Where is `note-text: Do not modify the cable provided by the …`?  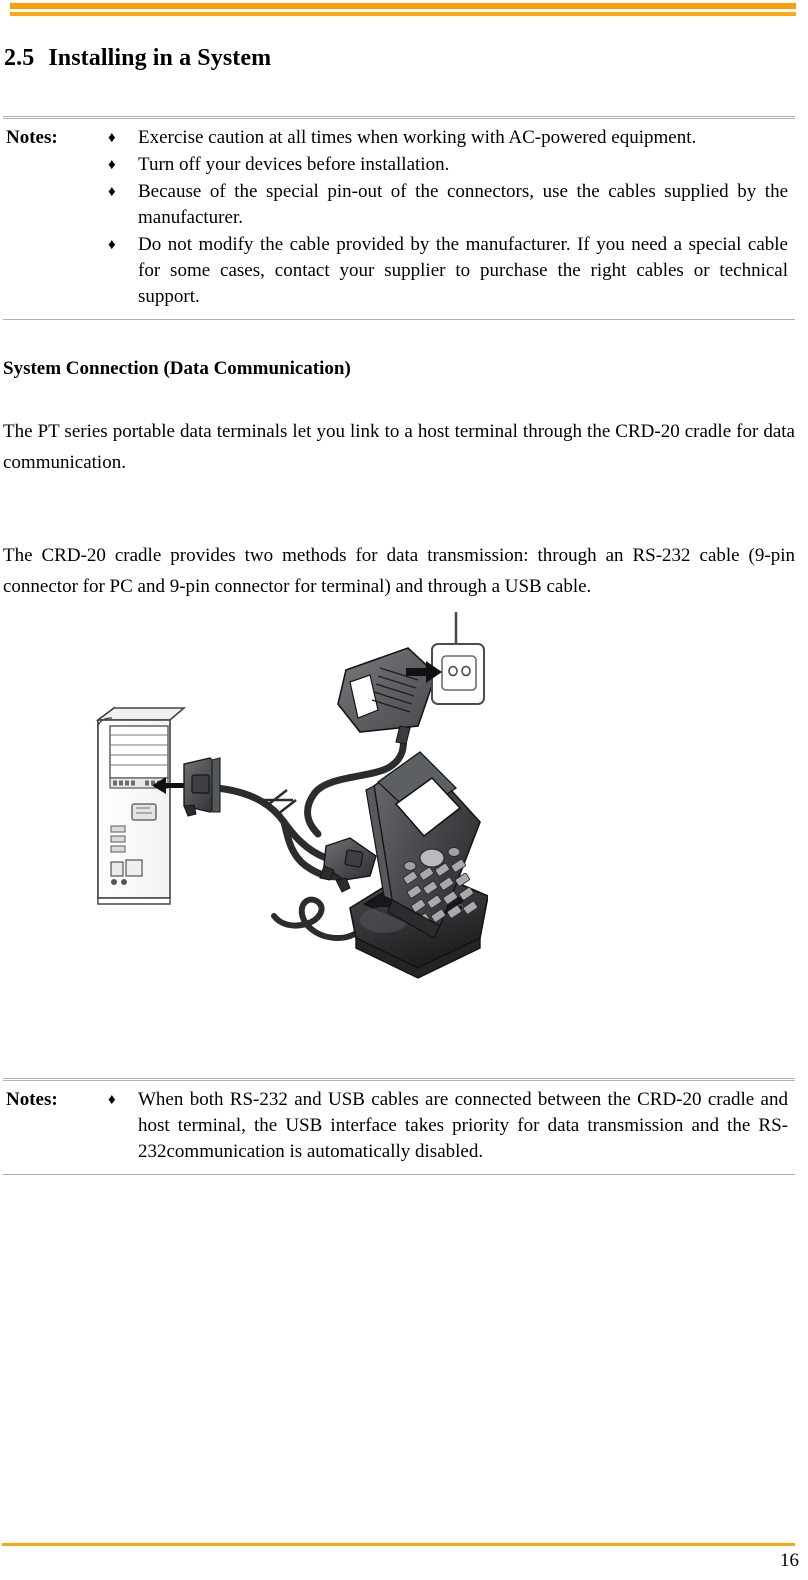 note-text: Do not modify the cable provided by the … is located at coordinates (463, 270).